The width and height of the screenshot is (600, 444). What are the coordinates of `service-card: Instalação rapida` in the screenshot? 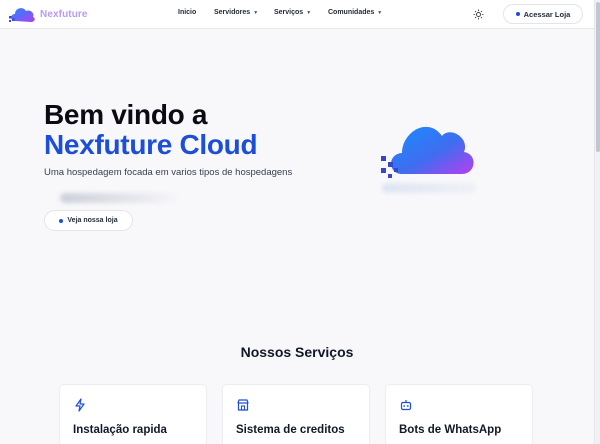 It's located at (133, 414).